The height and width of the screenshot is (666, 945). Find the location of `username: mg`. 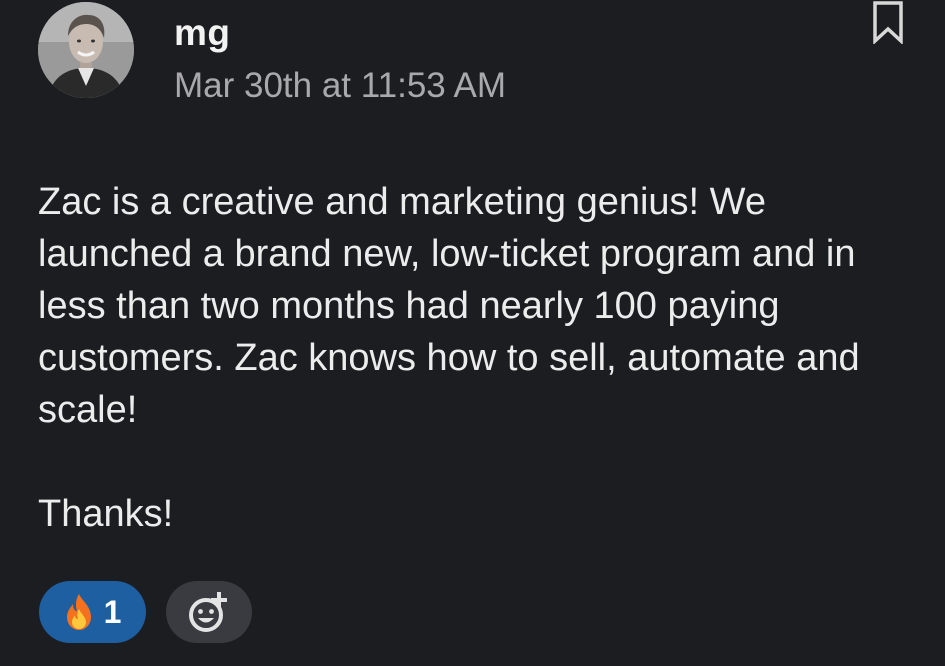

username: mg is located at coordinates (202, 33).